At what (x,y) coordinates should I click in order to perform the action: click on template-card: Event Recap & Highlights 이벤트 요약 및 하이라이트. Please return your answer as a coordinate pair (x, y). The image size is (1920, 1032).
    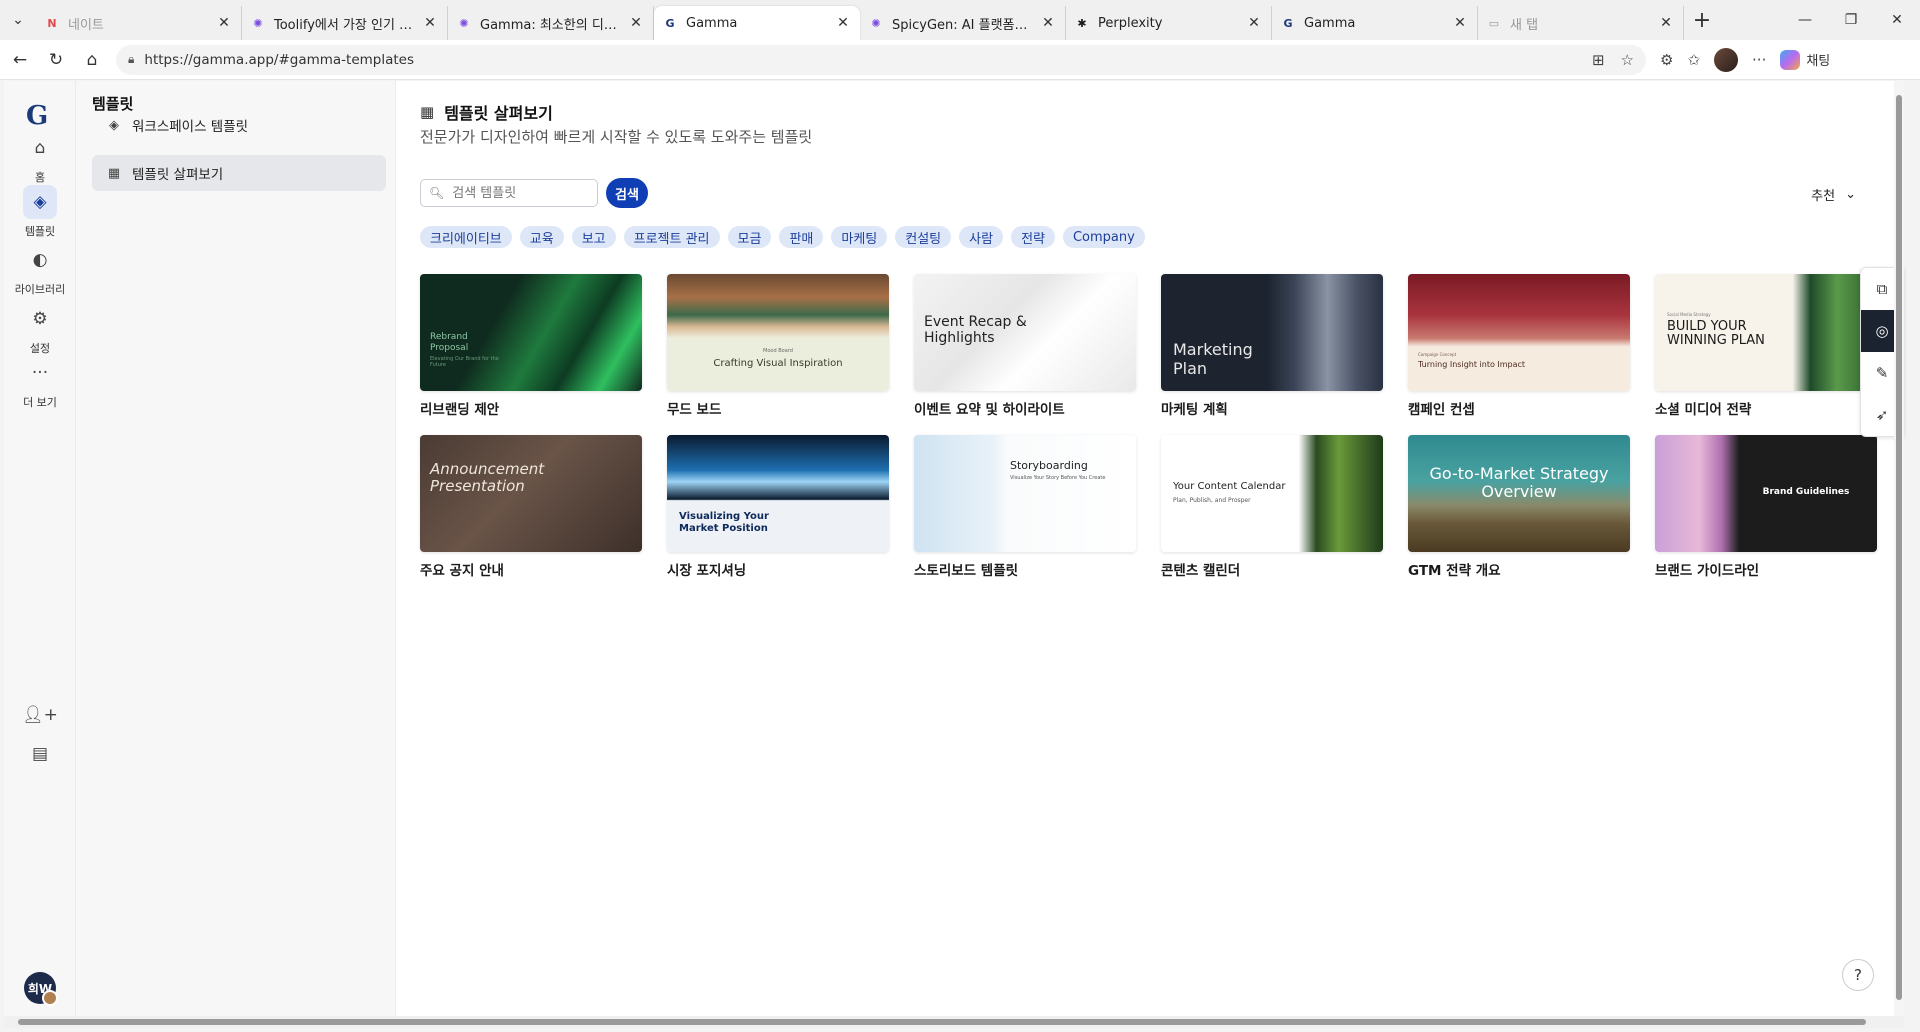
    Looking at the image, I should click on (1025, 346).